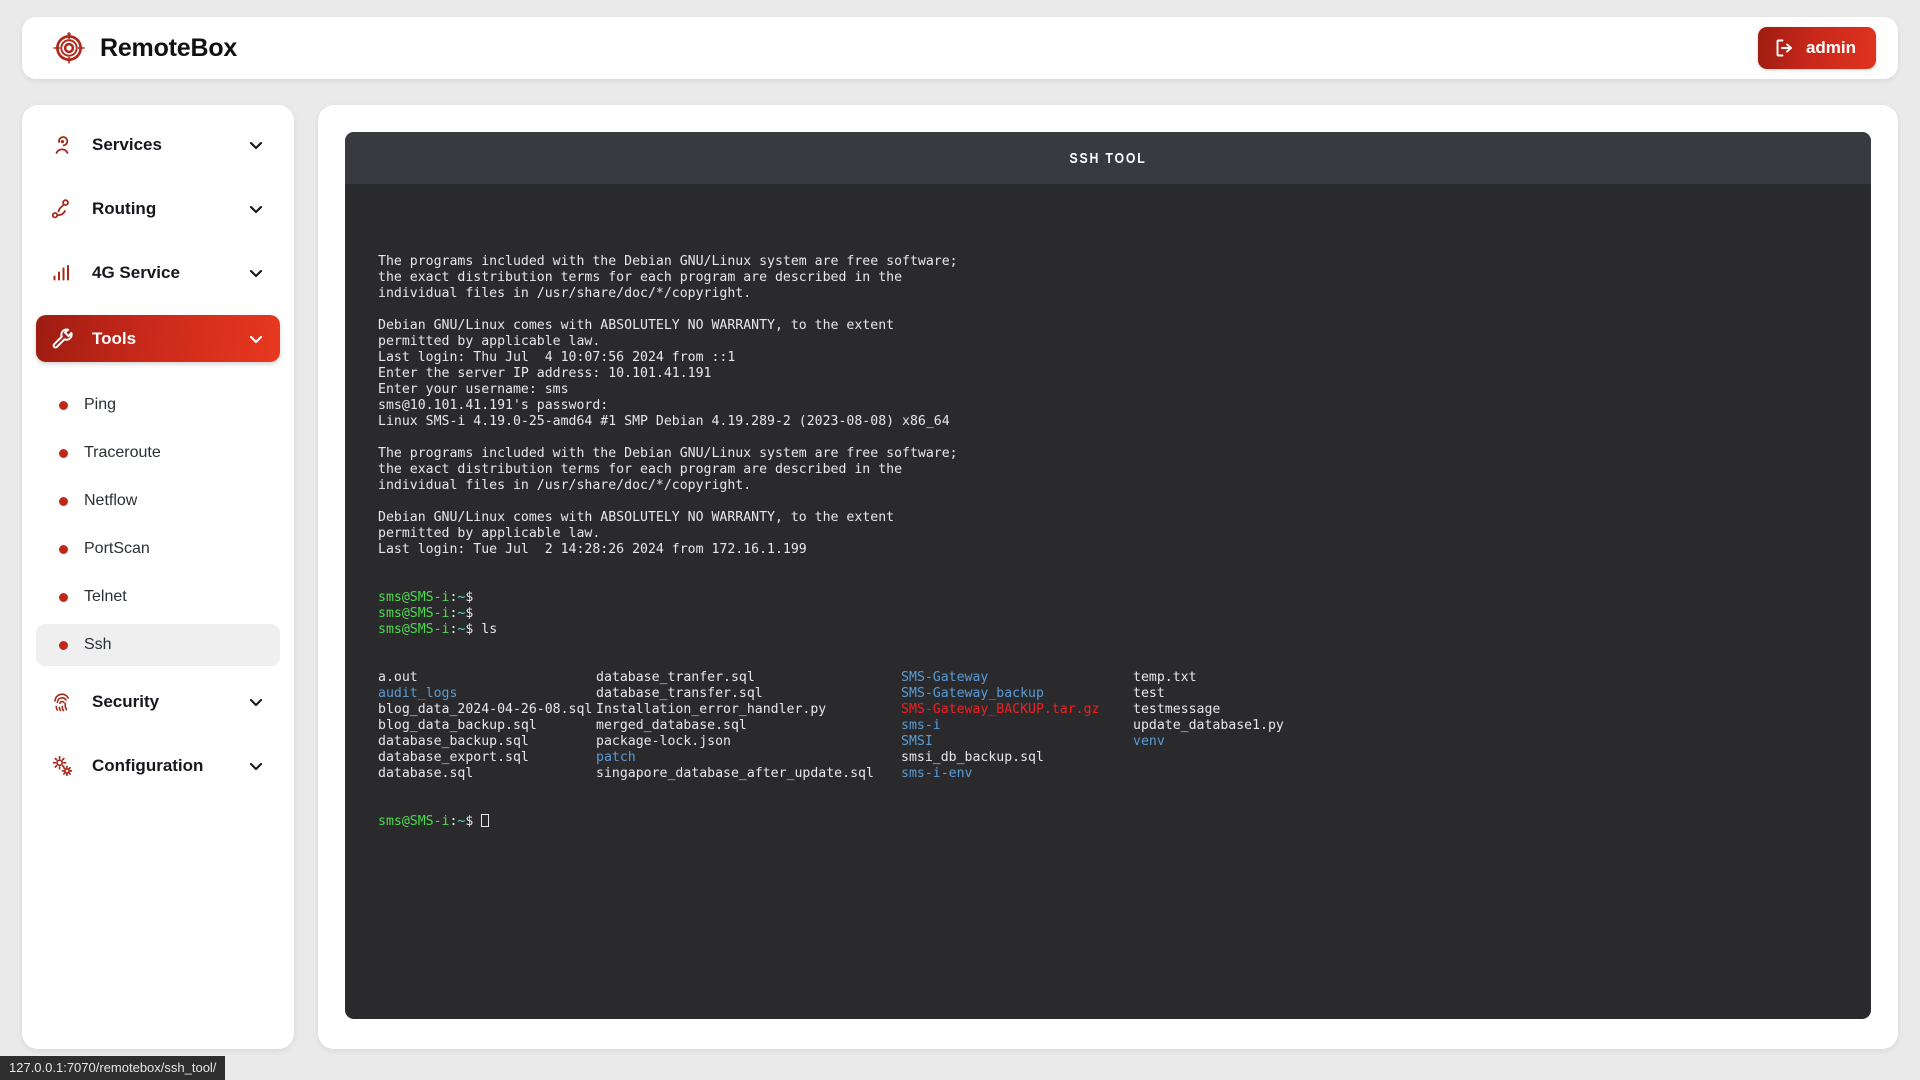 Image resolution: width=1920 pixels, height=1080 pixels. Describe the element at coordinates (158, 597) in the screenshot. I see `subnav-item-telnet: Telnet` at that location.